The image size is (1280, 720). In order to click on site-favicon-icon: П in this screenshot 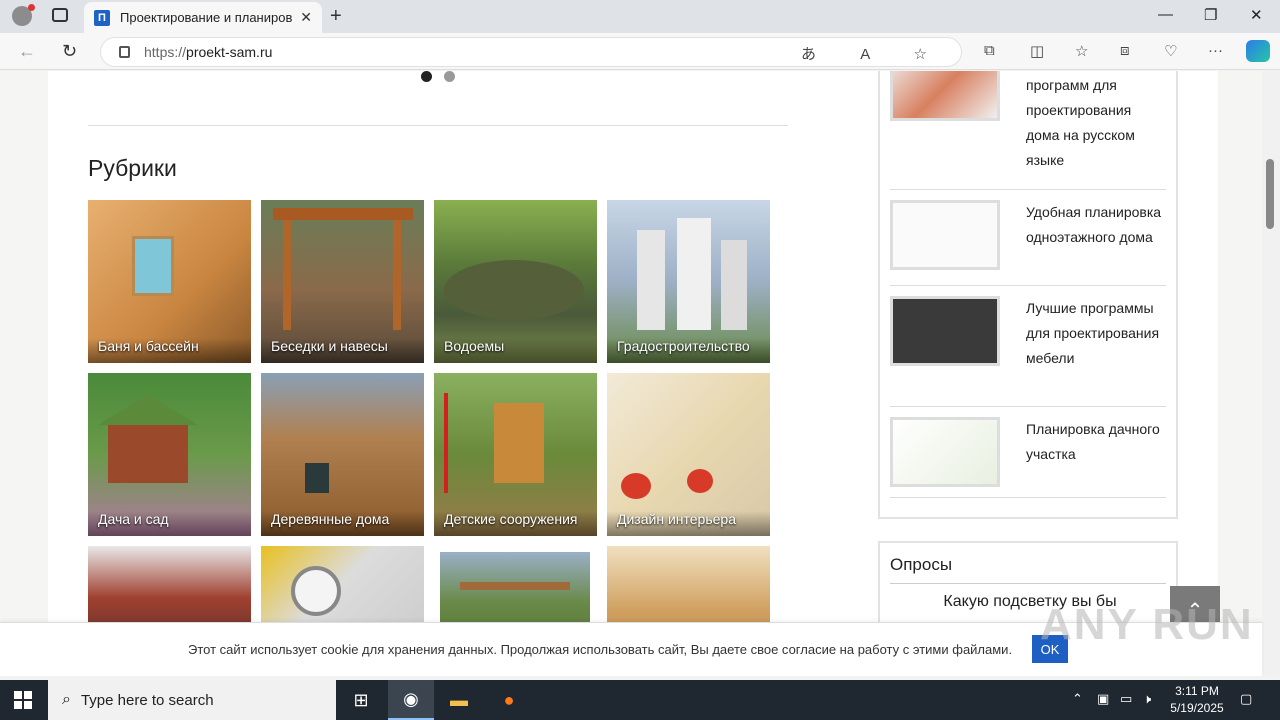, I will do `click(102, 17)`.